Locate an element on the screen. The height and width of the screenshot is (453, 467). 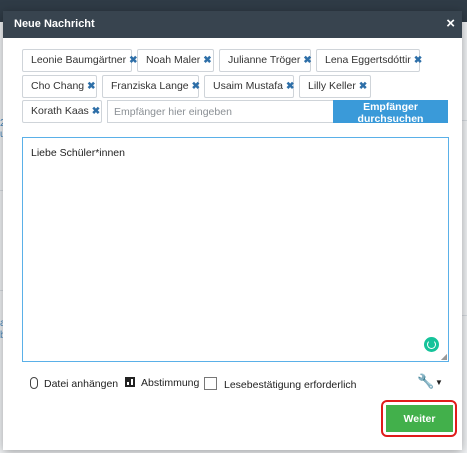
recipient-chip: Lilly Keller ✖ is located at coordinates (335, 86).